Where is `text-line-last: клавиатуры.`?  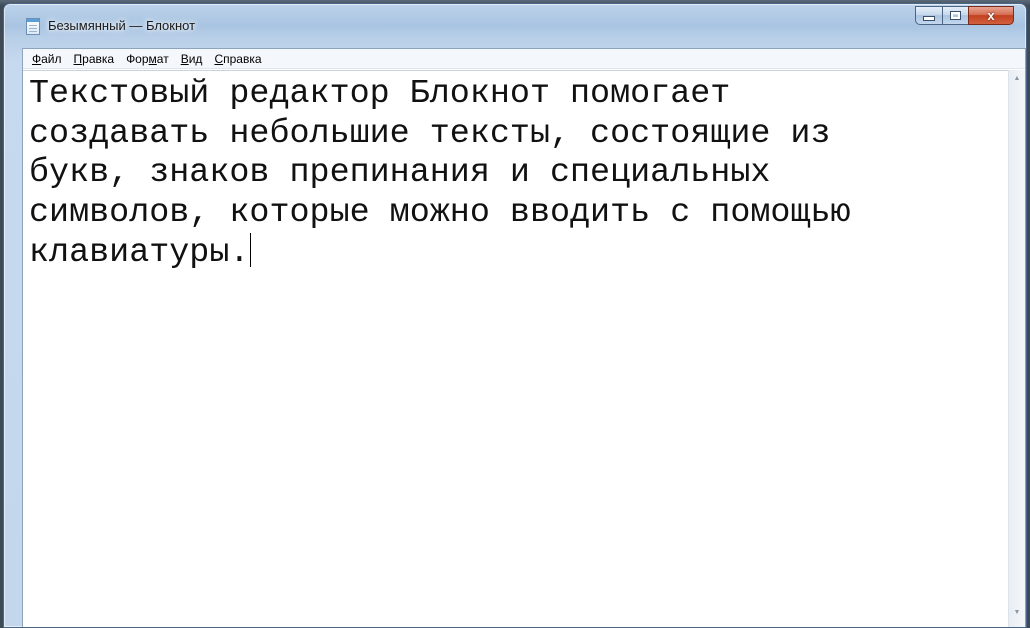
text-line-last: клавиатуры. is located at coordinates (518, 253).